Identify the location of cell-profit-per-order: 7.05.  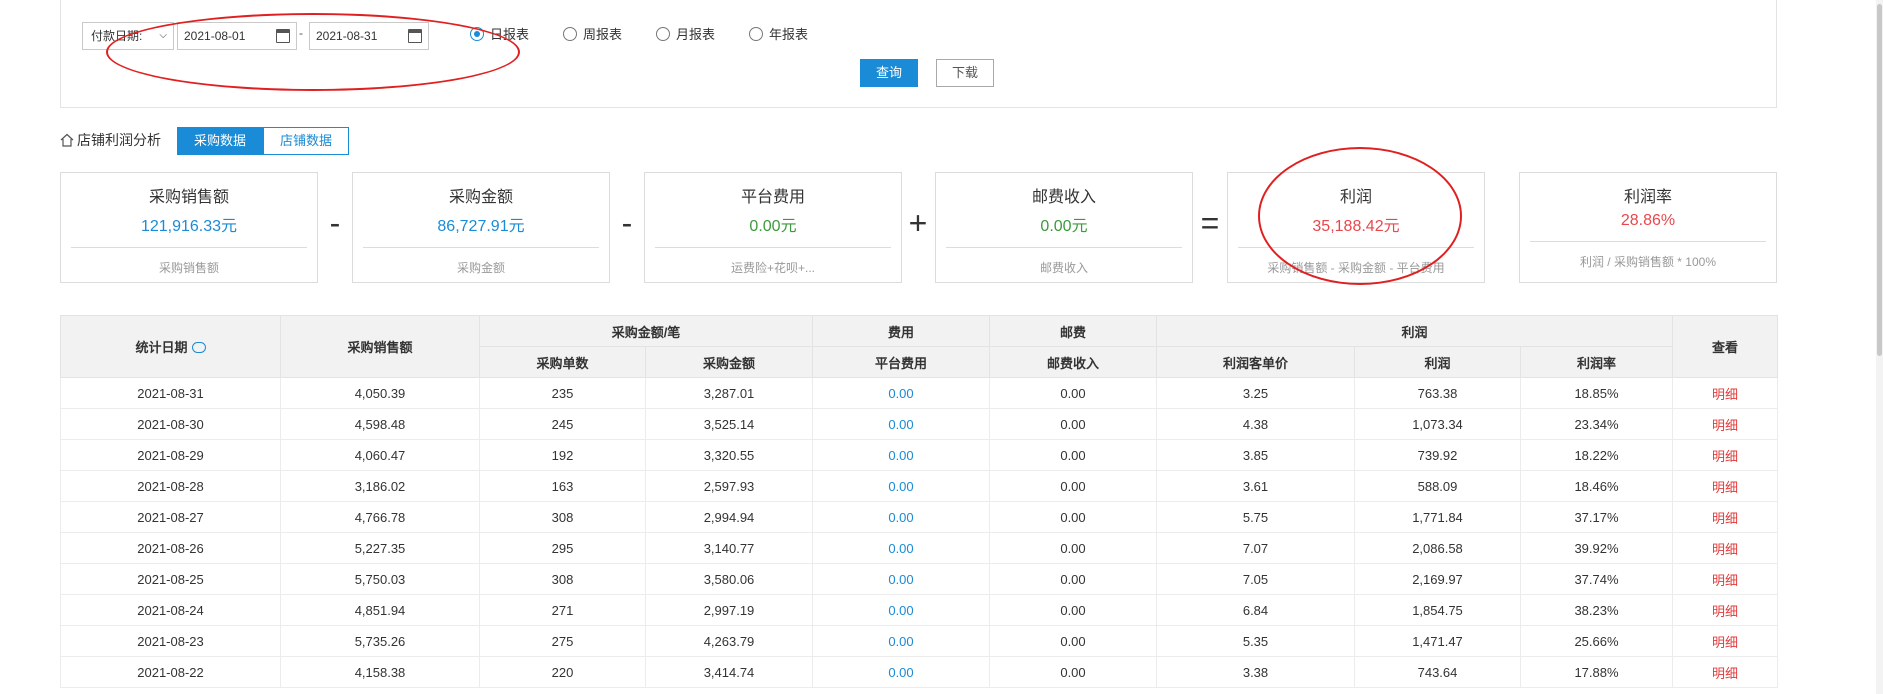
(1255, 579).